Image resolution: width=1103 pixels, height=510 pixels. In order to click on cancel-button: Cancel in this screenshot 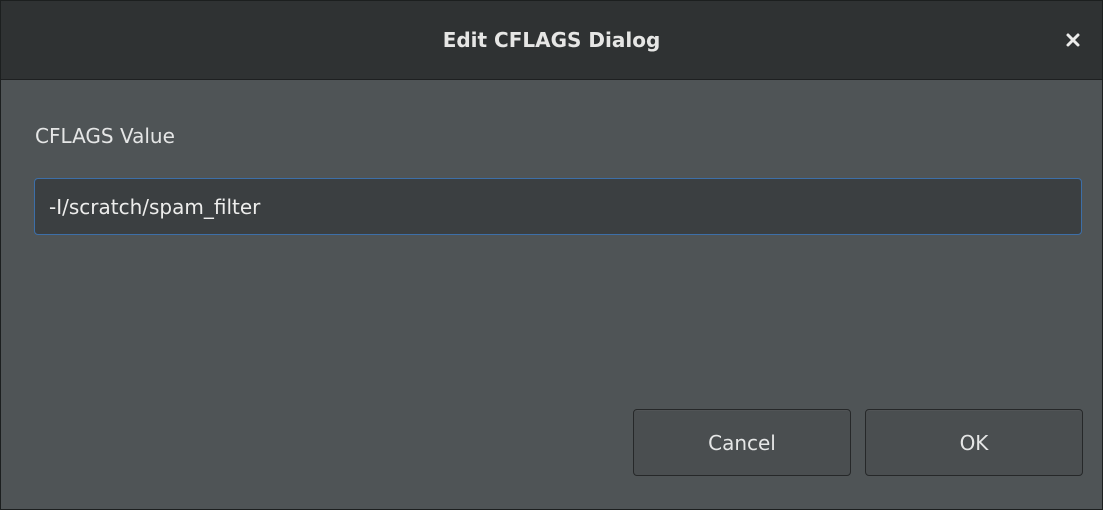, I will do `click(742, 442)`.